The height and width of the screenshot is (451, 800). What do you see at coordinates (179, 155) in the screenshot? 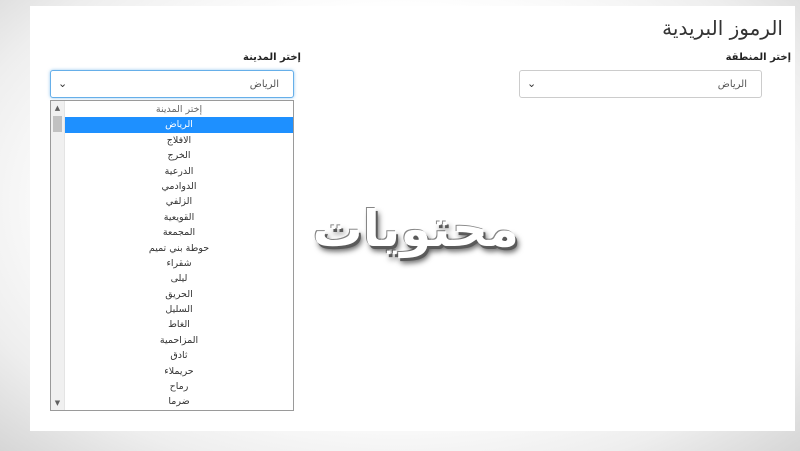
I see `dropdown-option: الخرج` at bounding box center [179, 155].